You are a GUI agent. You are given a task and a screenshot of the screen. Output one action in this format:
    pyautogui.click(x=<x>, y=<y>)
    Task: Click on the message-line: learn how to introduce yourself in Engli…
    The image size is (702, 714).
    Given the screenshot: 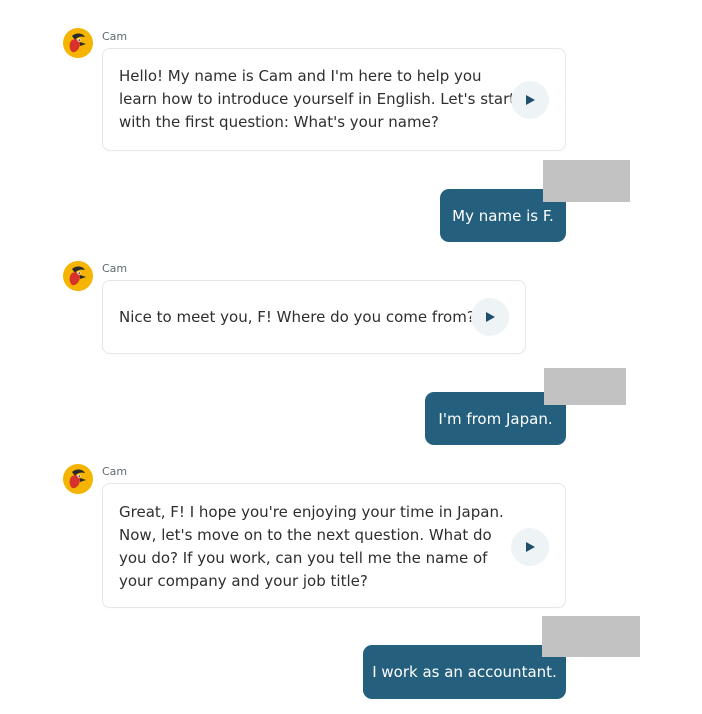 What is the action you would take?
    pyautogui.click(x=317, y=99)
    